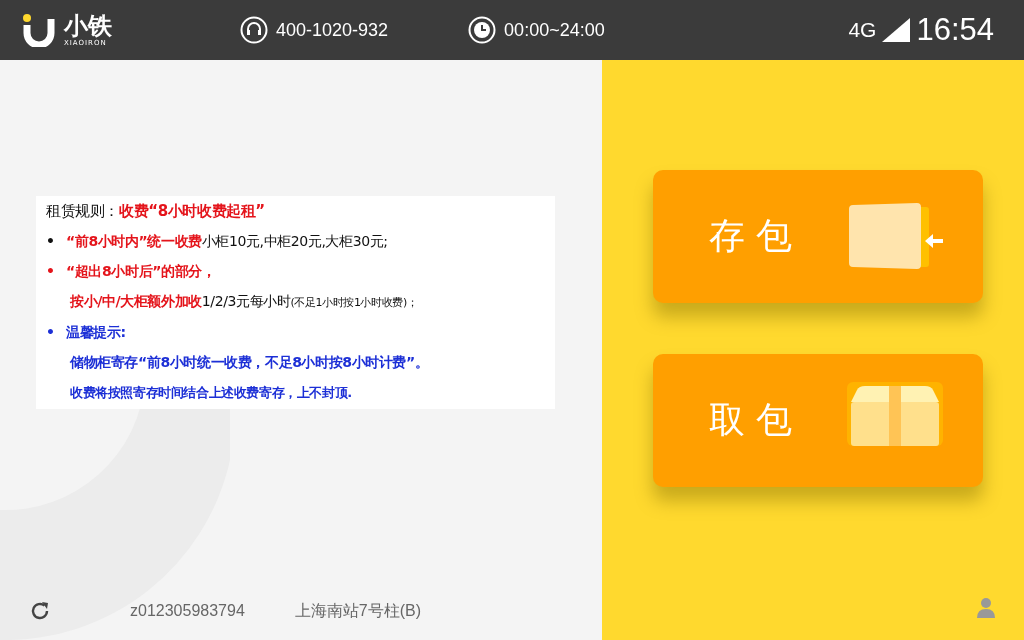 This screenshot has width=1024, height=640. Describe the element at coordinates (955, 30) in the screenshot. I see `clock-time: 16:54` at that location.